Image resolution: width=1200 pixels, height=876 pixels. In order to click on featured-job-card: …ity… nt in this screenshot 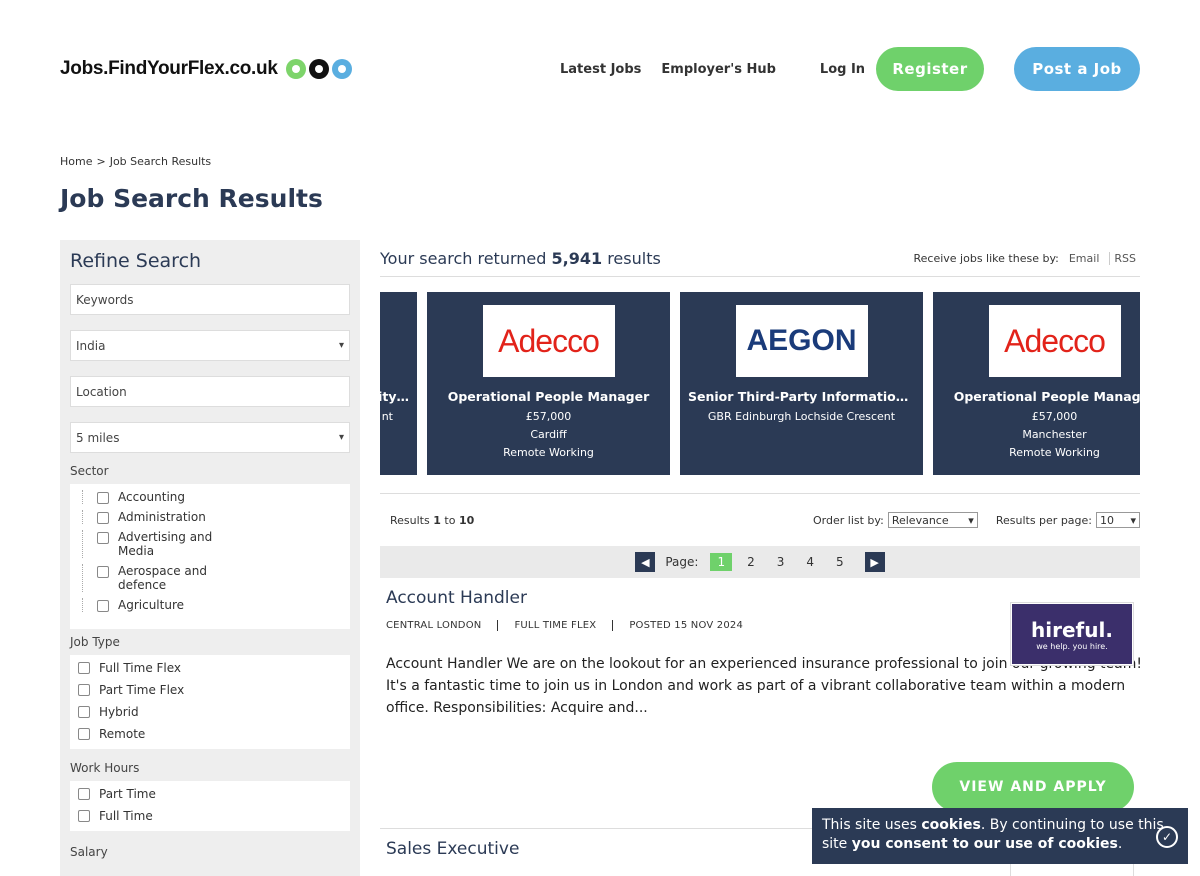, I will do `click(398, 383)`.